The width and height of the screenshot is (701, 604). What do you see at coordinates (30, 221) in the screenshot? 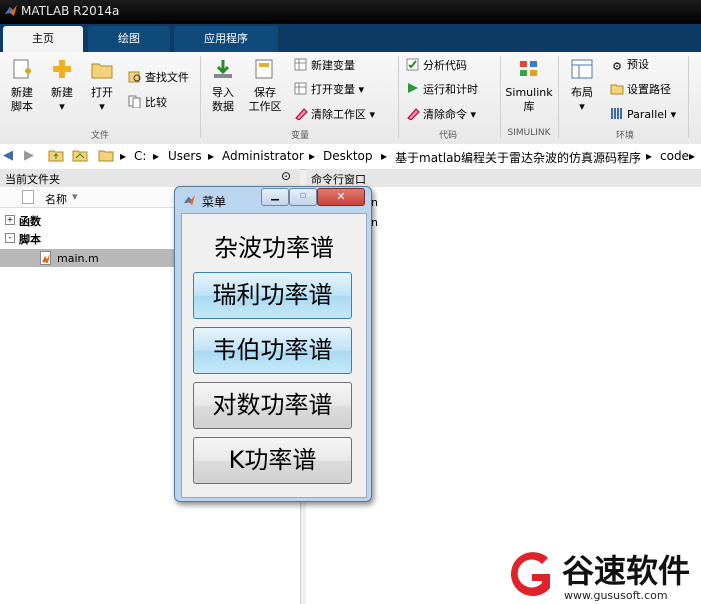
I see `tree-group-label: 函数` at bounding box center [30, 221].